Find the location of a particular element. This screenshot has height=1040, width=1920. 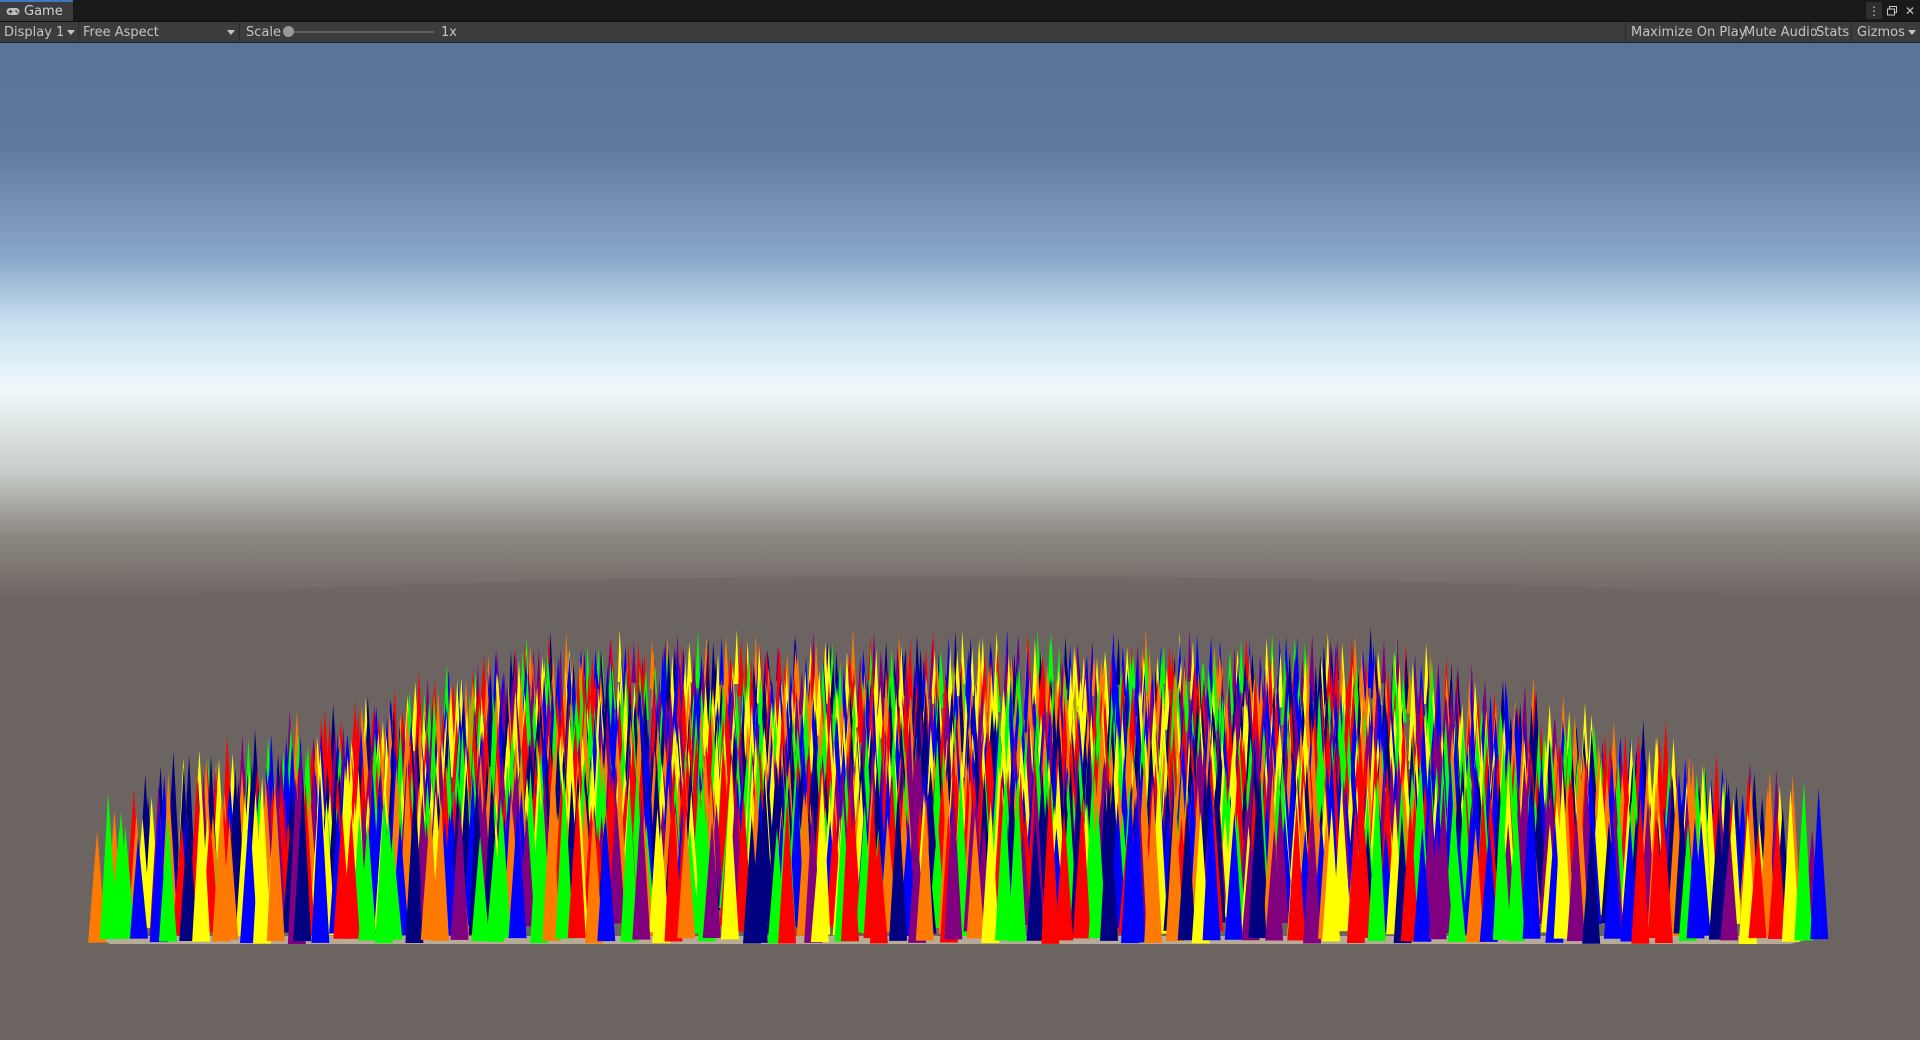

tab-game-label: Game is located at coordinates (43, 11).